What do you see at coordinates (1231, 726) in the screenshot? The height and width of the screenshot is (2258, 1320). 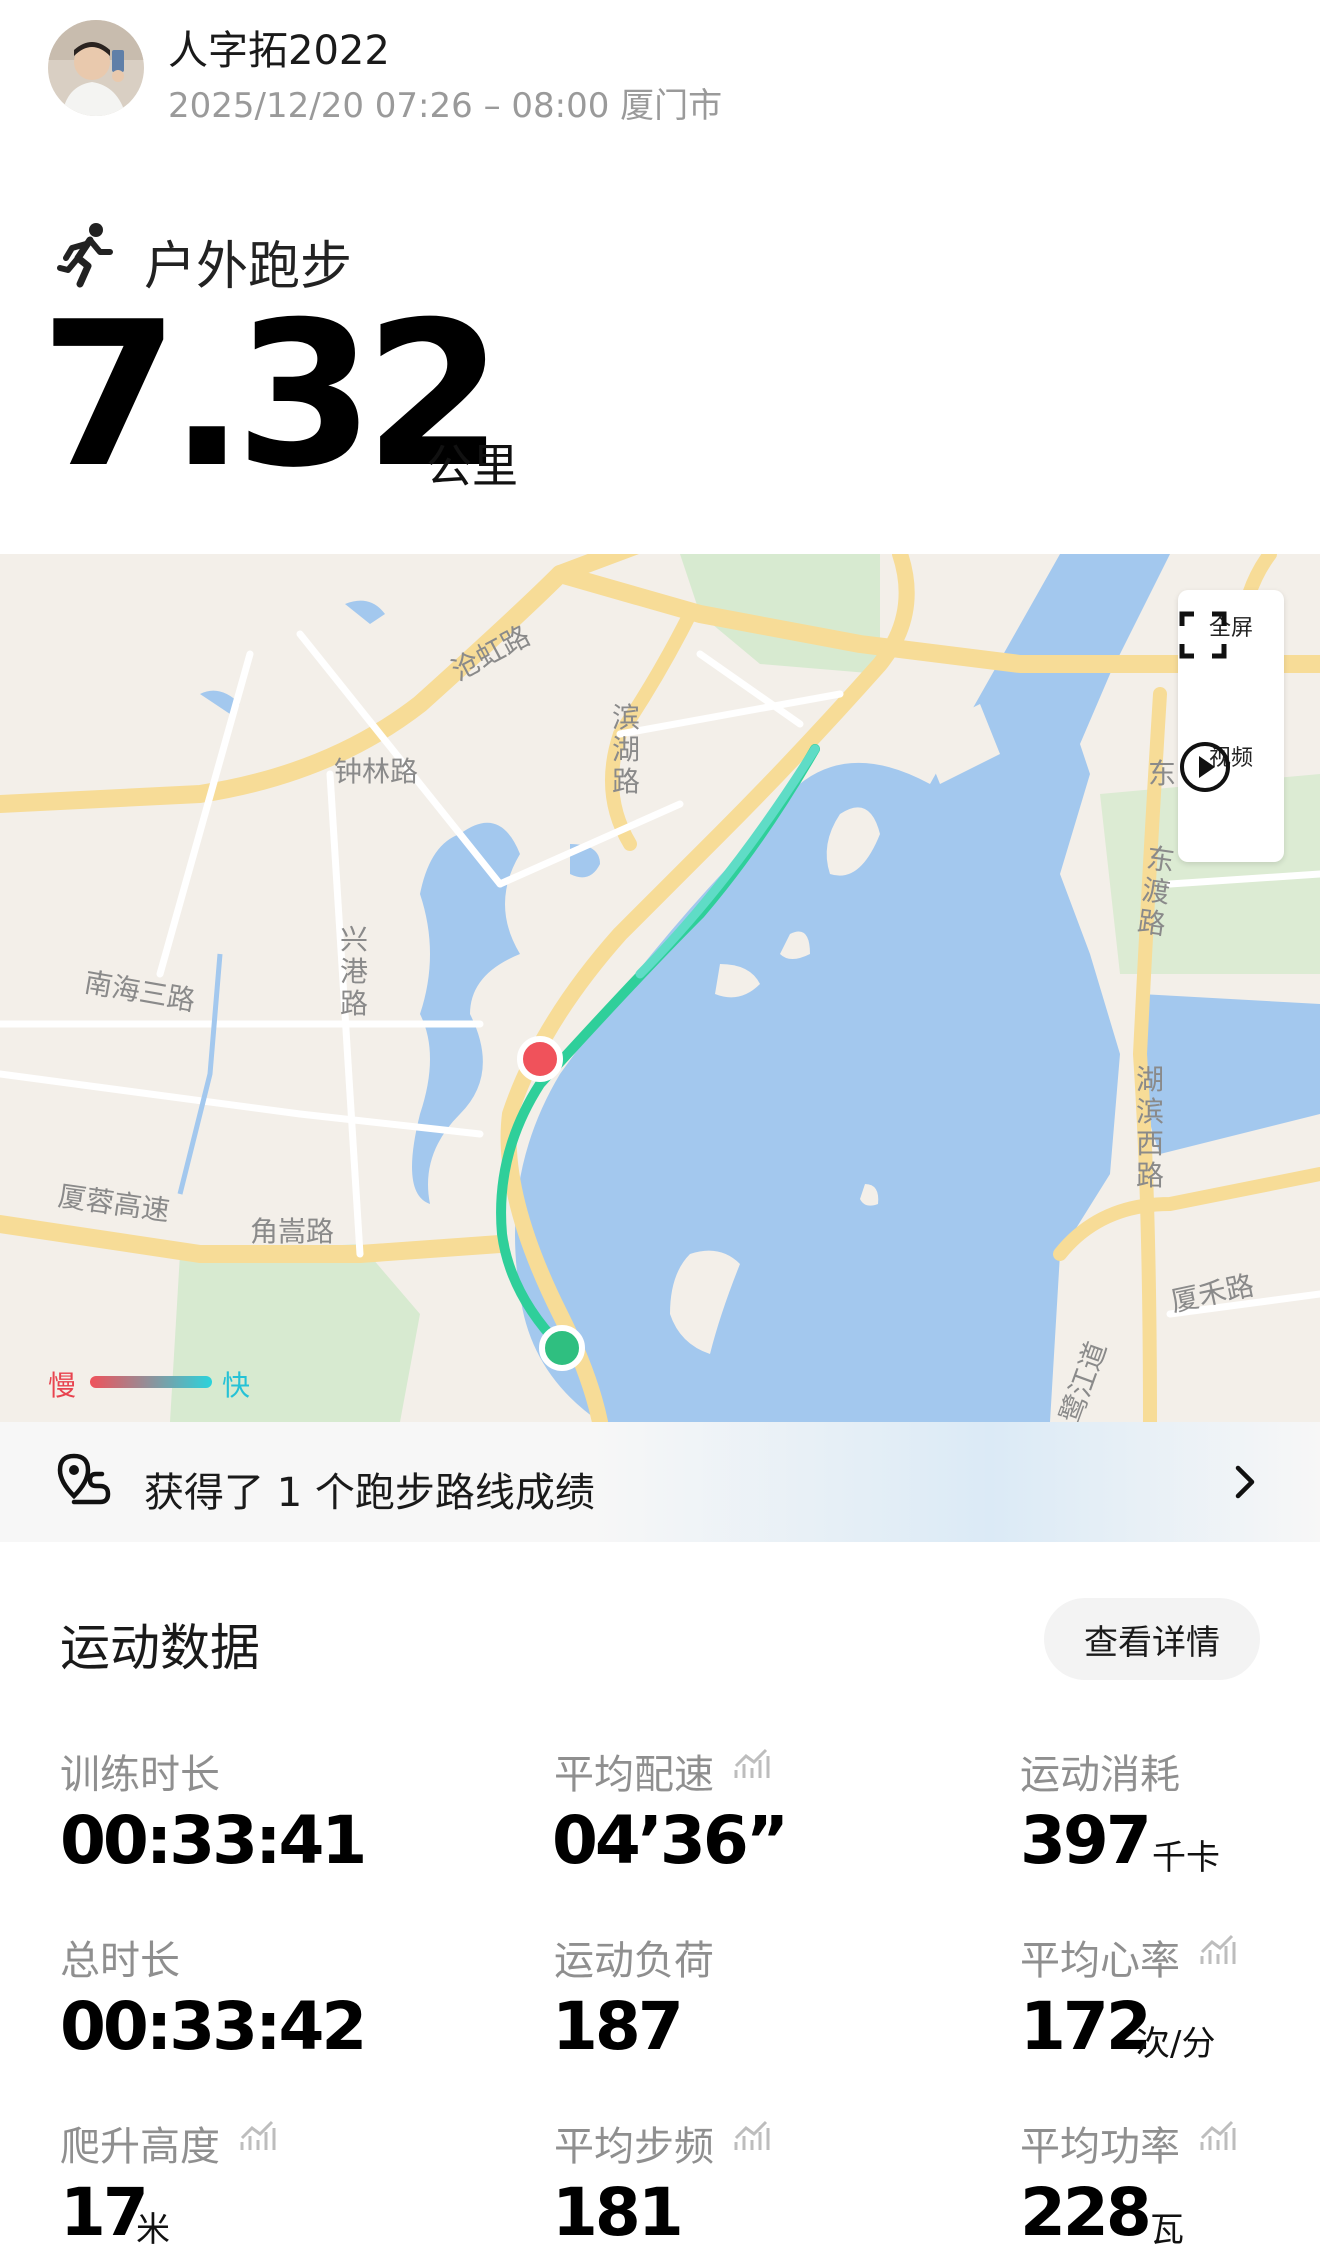 I see `map-controls: 全屏 视频` at bounding box center [1231, 726].